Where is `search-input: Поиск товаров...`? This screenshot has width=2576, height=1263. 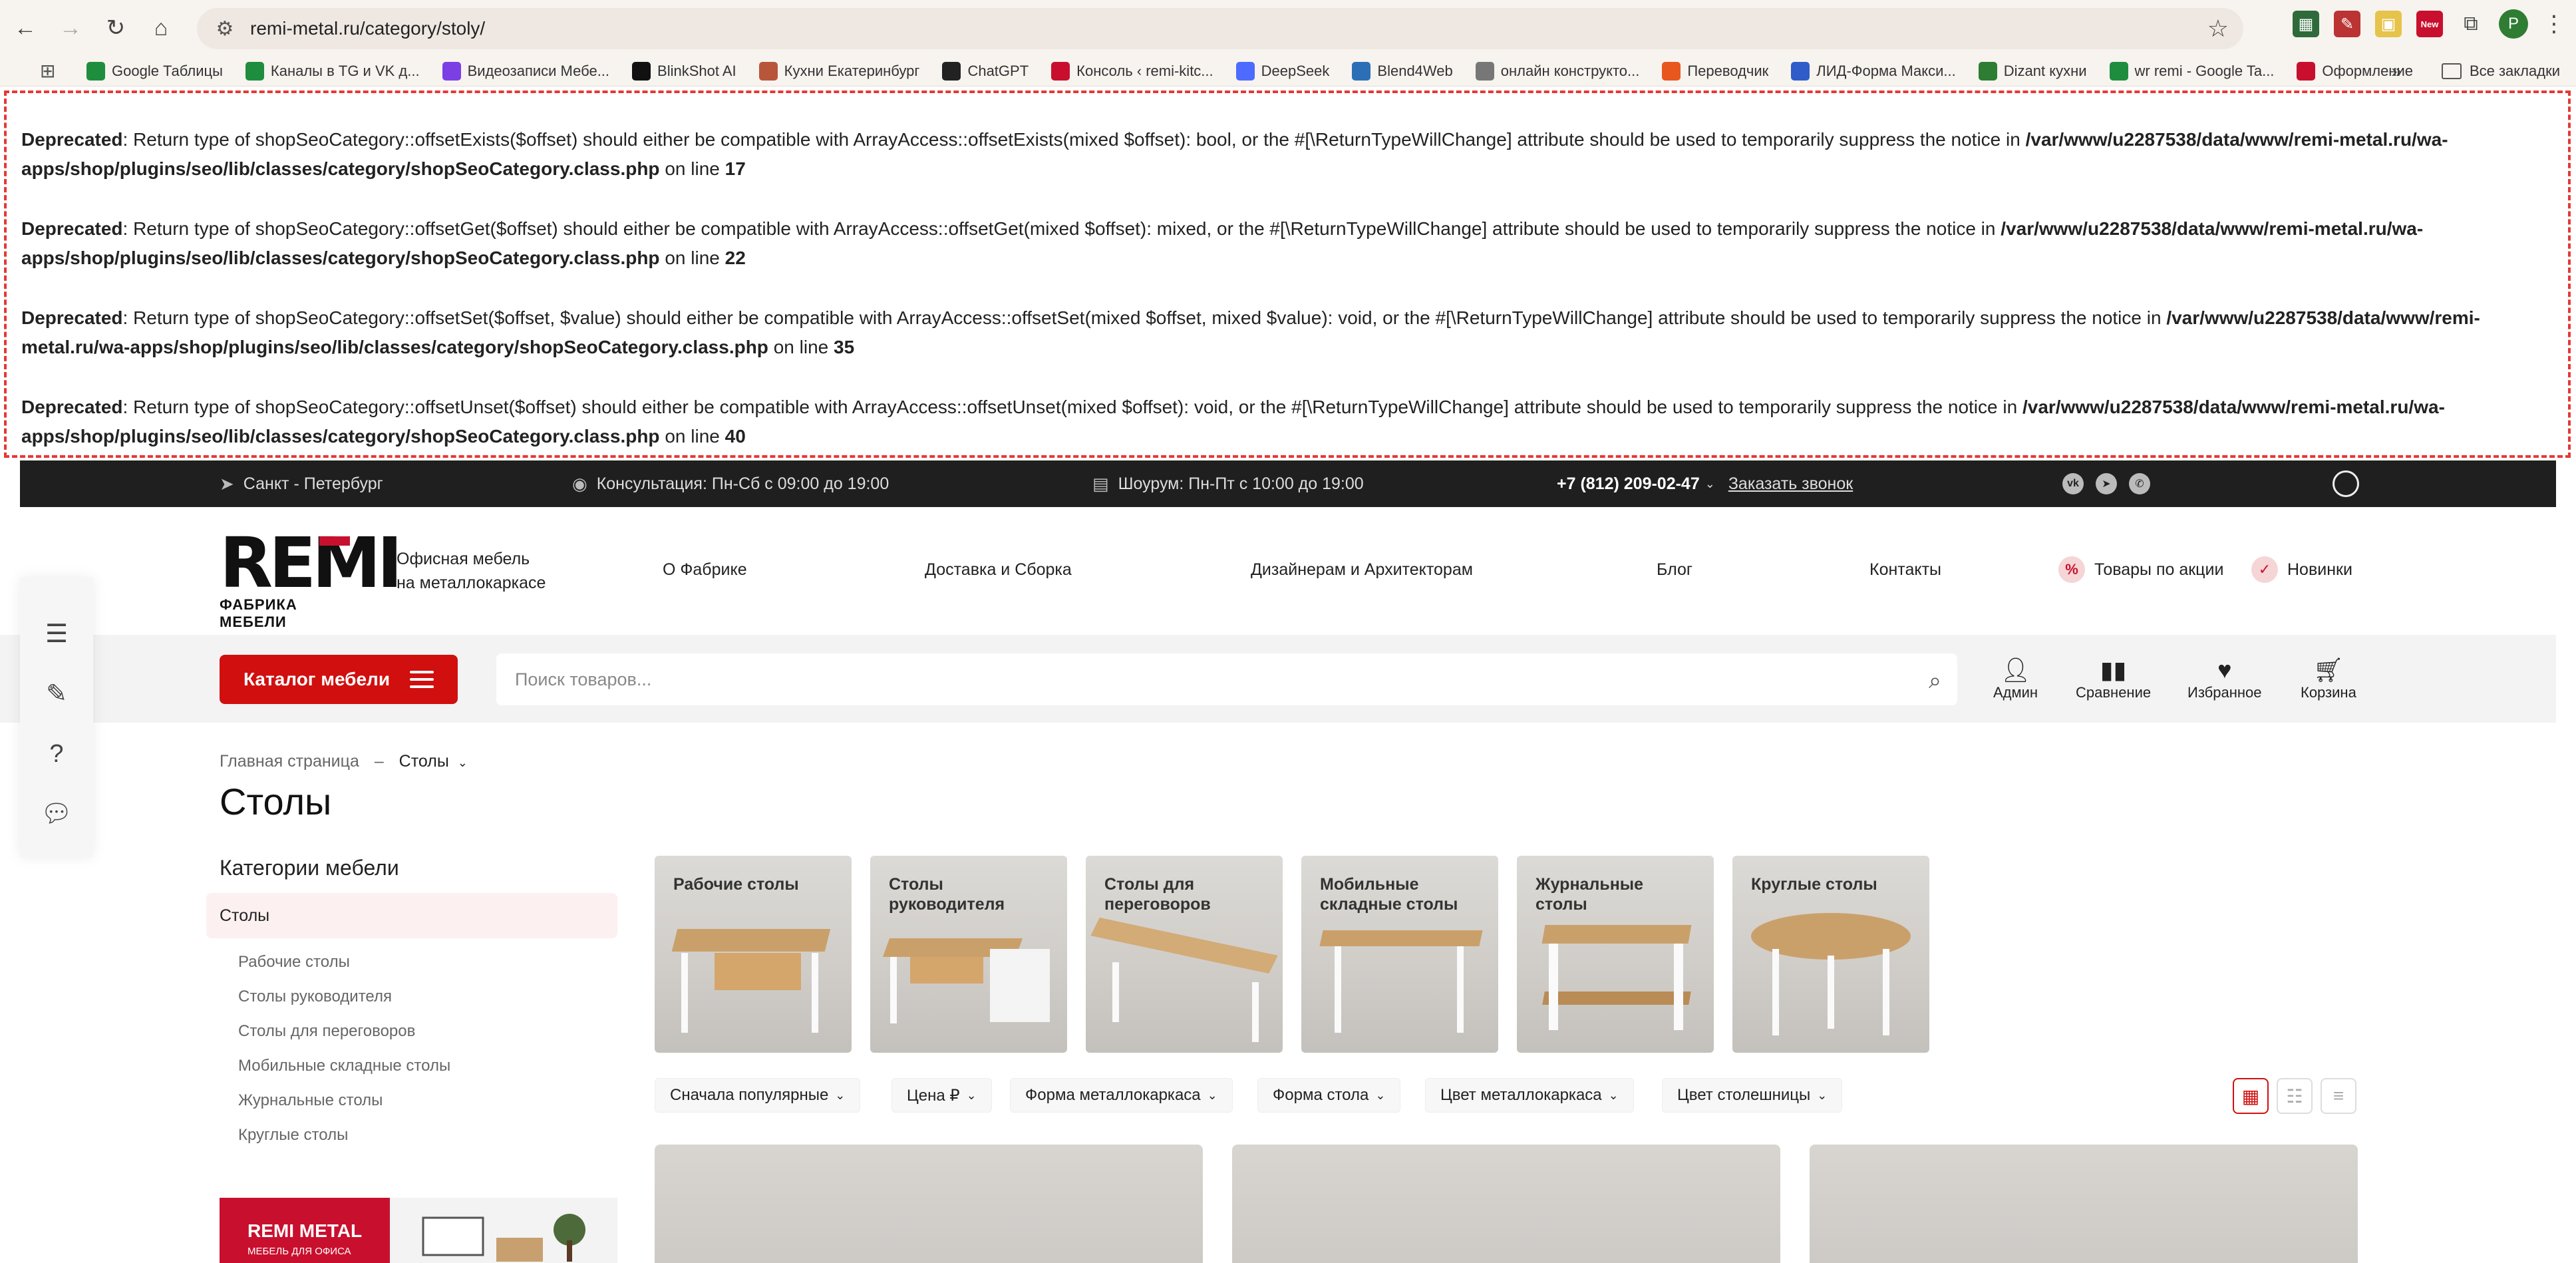 search-input: Поиск товаров... is located at coordinates (583, 679).